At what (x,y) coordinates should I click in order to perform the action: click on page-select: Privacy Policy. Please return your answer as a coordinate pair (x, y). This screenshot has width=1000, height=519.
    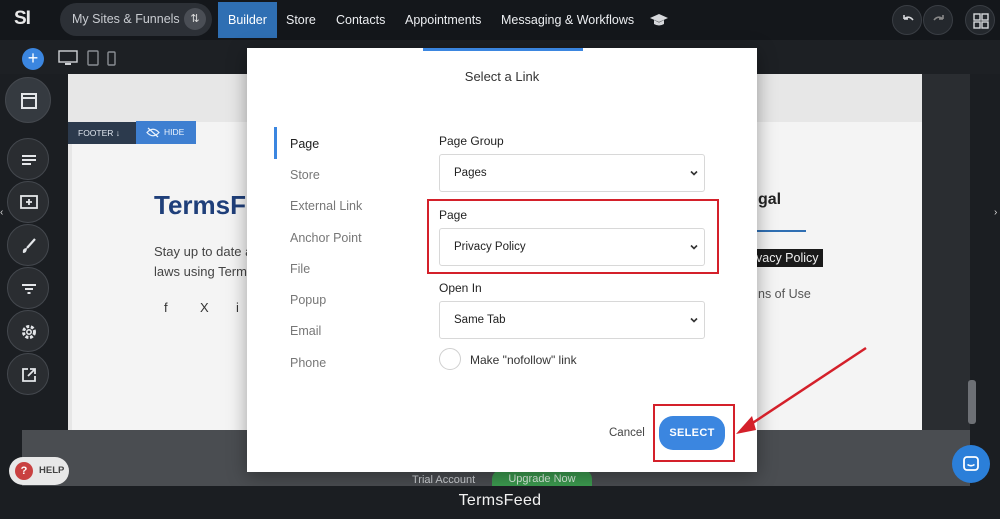
    Looking at the image, I should click on (572, 247).